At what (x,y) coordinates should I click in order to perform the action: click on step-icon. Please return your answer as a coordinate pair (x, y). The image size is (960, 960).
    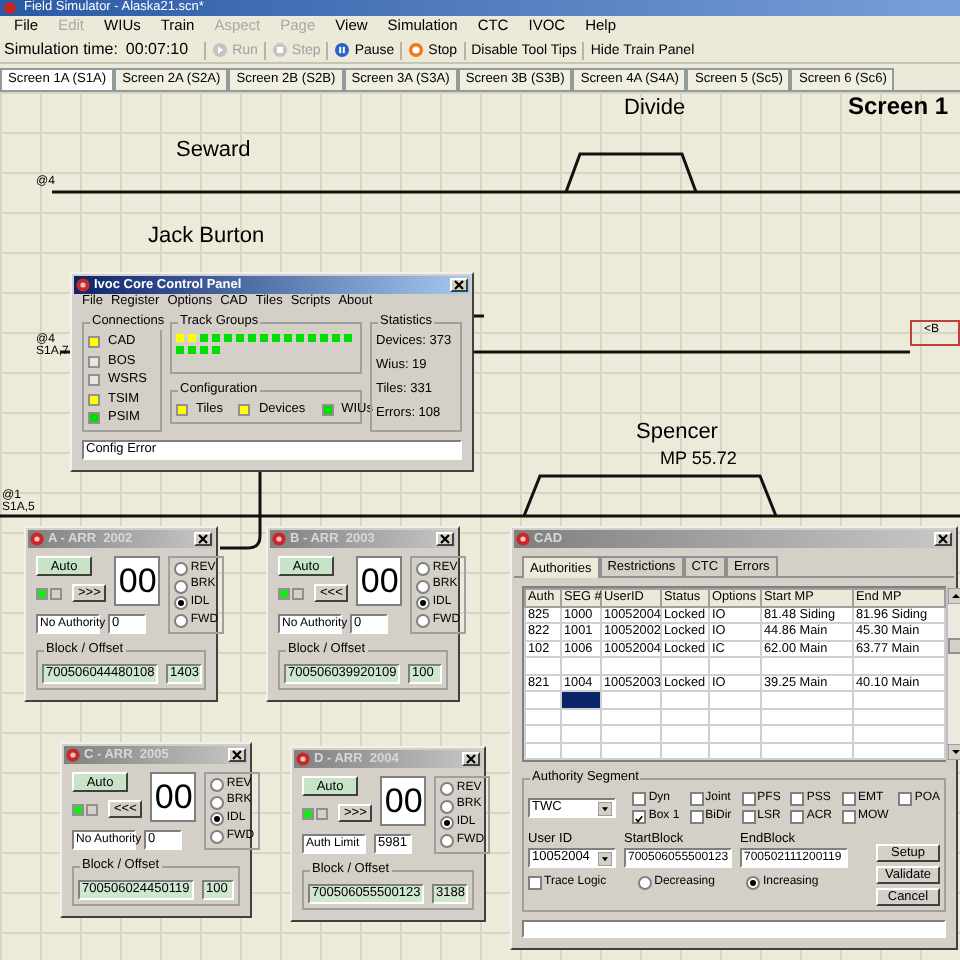
    Looking at the image, I should click on (279, 50).